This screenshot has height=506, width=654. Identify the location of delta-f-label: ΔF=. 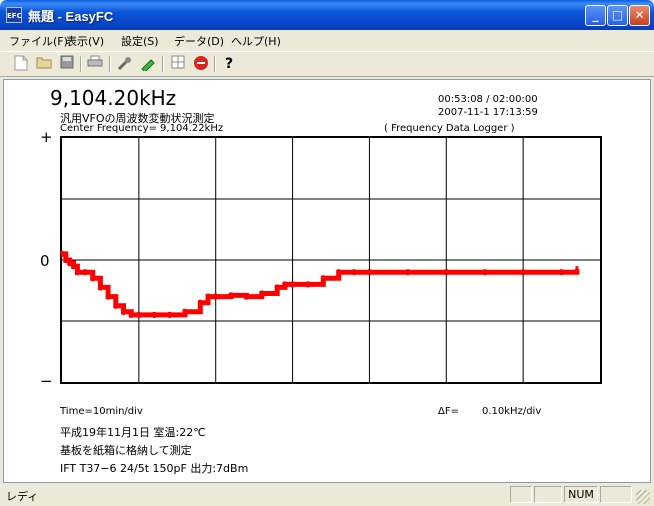
(448, 411).